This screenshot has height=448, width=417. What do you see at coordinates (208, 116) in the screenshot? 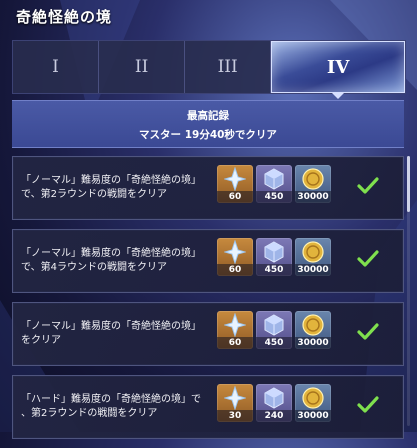
I see `record-heading: 最高記録` at bounding box center [208, 116].